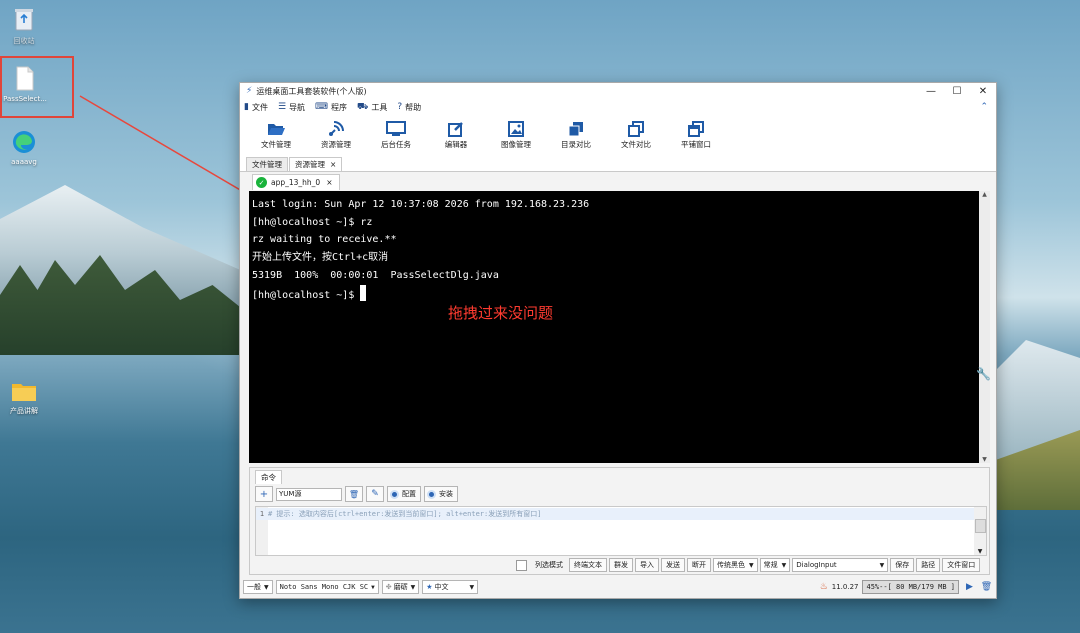 This screenshot has width=1080, height=633. I want to click on delete-button: 🗑, so click(354, 494).